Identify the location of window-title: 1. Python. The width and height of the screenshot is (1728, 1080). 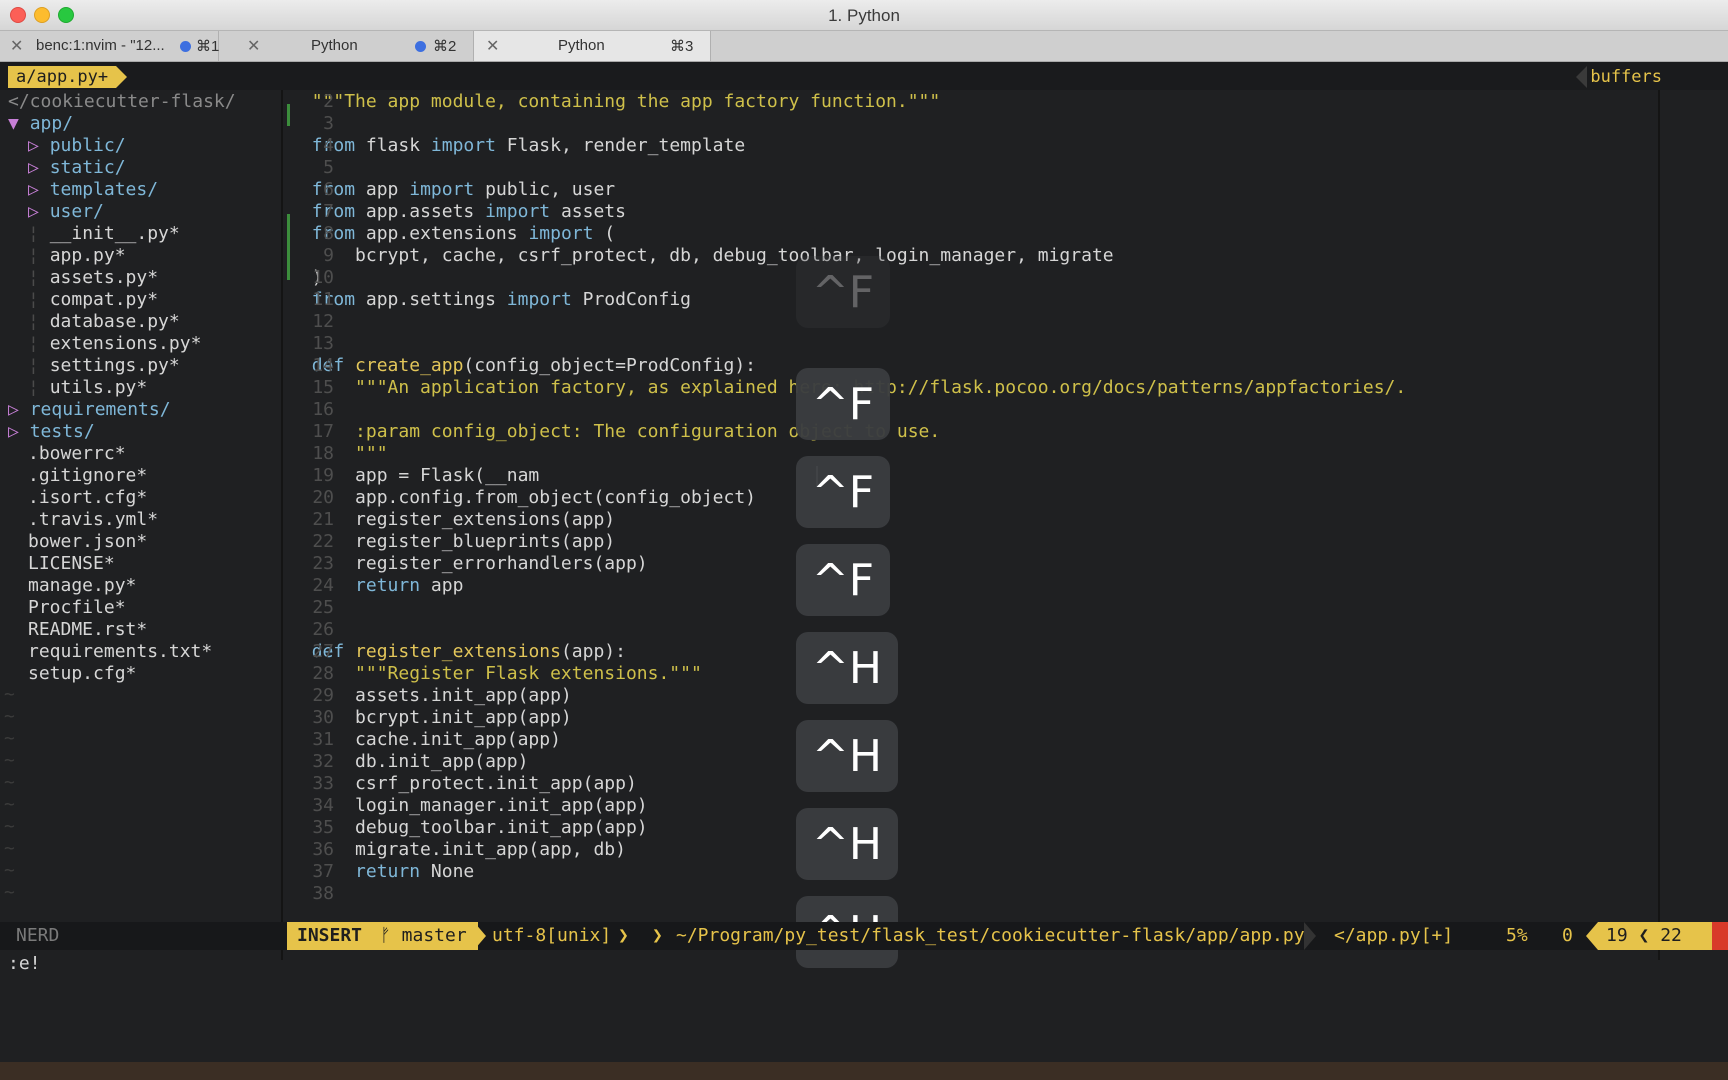
(864, 15).